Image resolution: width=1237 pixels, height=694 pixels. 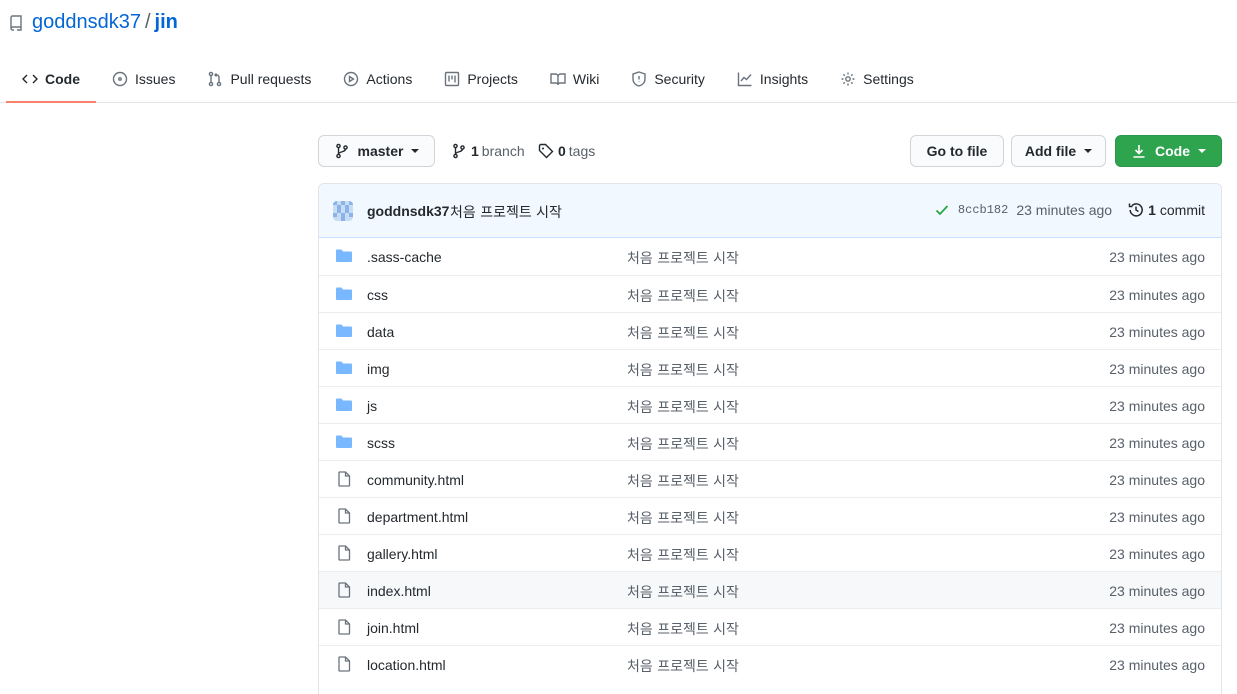 I want to click on file-row: join.html 처음 프로젝트 시작 23 minutes ago, so click(x=770, y=626).